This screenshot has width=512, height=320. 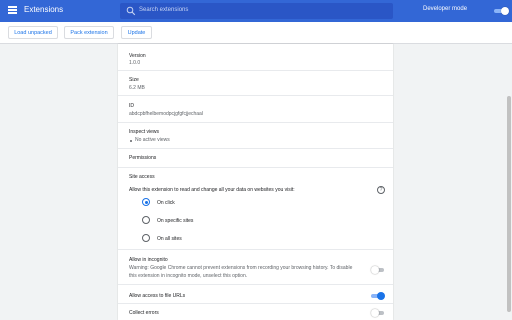 I want to click on version-value: 1.0.0, so click(x=135, y=63).